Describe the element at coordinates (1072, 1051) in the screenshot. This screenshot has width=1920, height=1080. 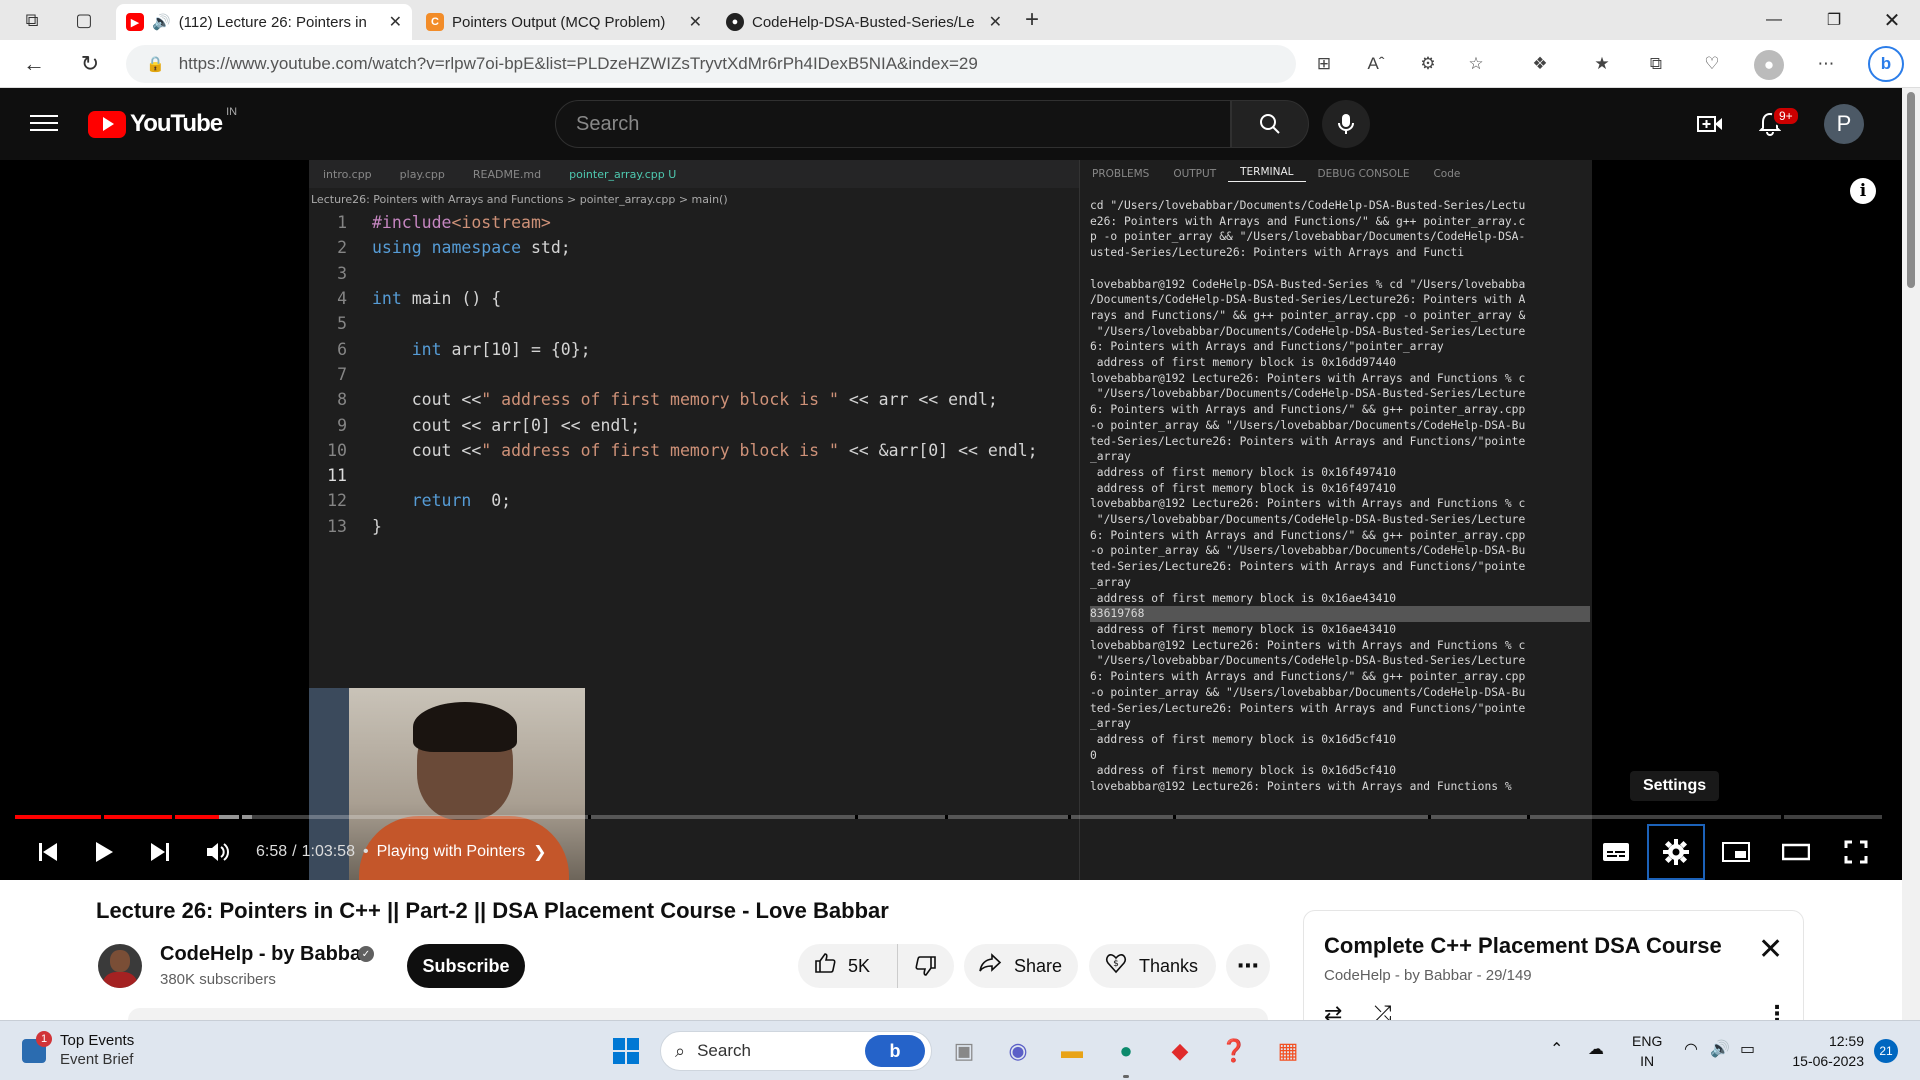
I see `file-explorer-icon: ▬` at that location.